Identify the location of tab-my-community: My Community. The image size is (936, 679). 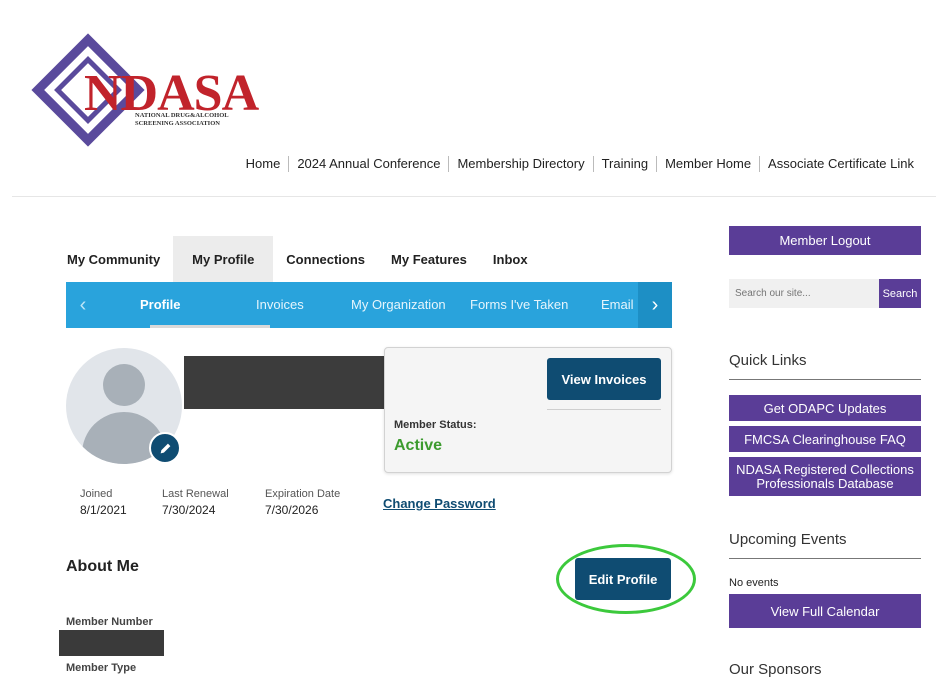
(113, 259).